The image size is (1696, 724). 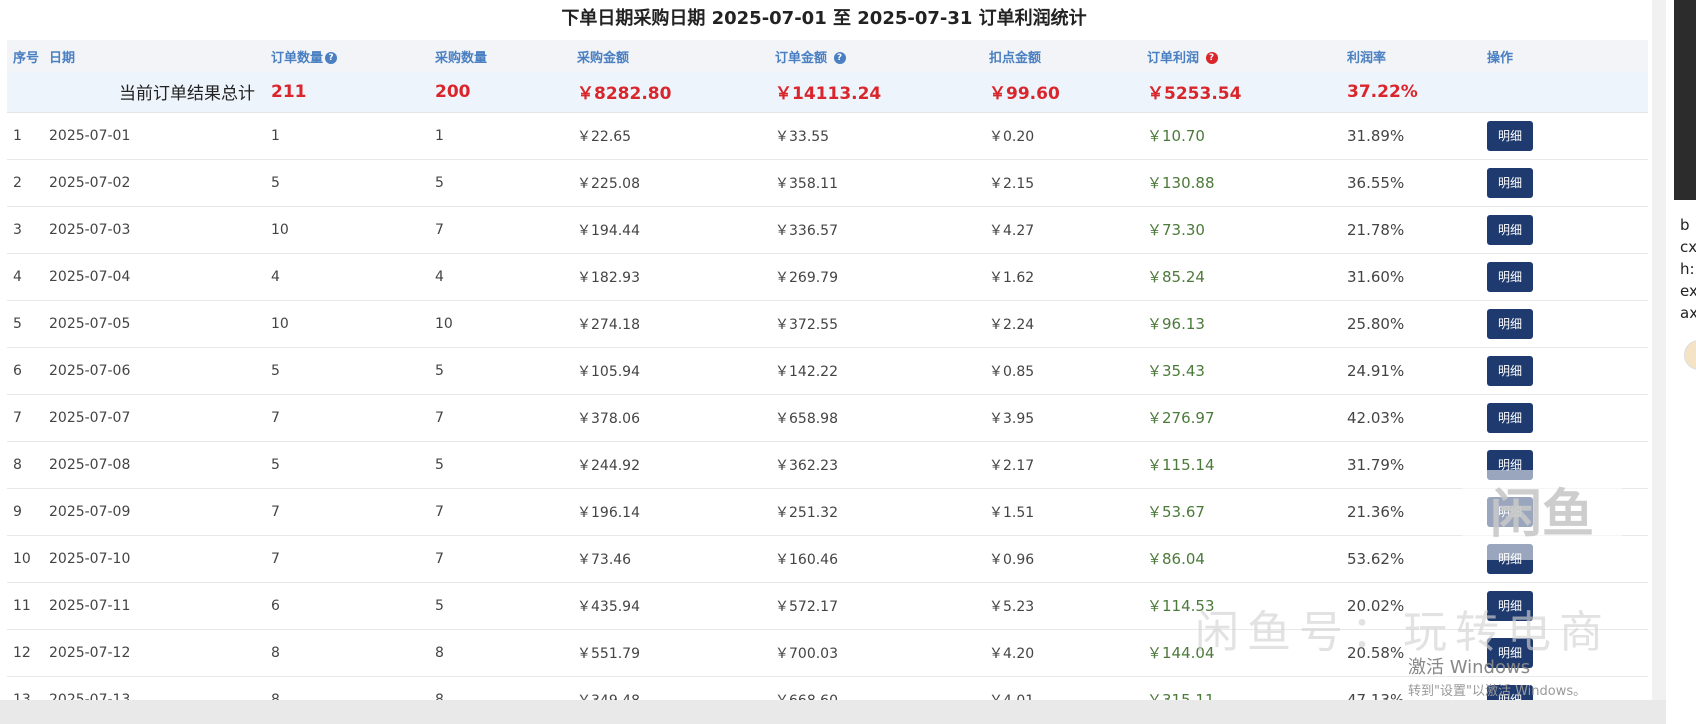 What do you see at coordinates (1688, 247) in the screenshot?
I see `side-text-line: cx` at bounding box center [1688, 247].